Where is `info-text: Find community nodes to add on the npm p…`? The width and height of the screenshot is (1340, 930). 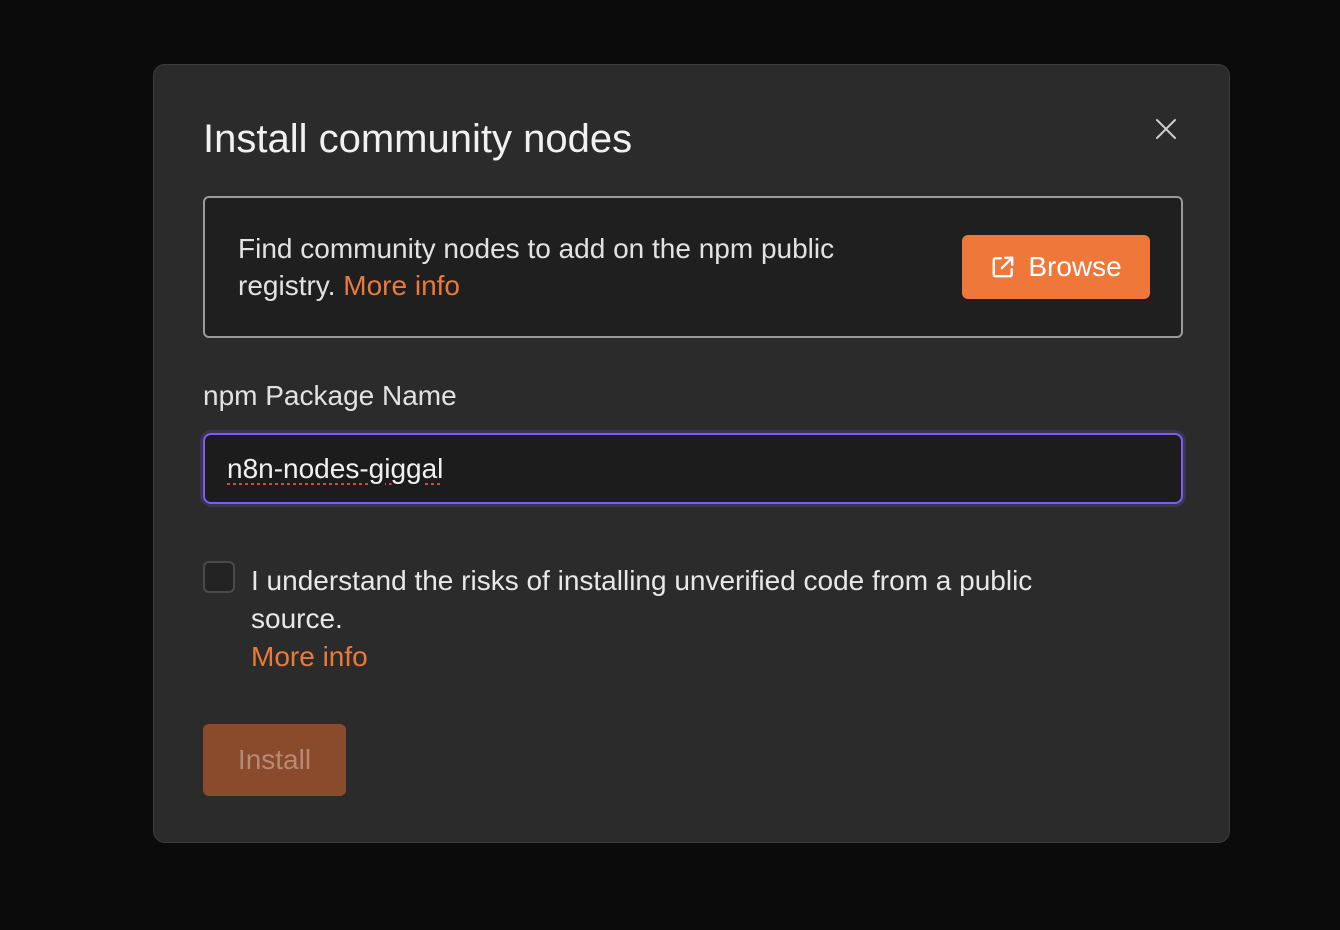 info-text: Find community nodes to add on the npm p… is located at coordinates (578, 267).